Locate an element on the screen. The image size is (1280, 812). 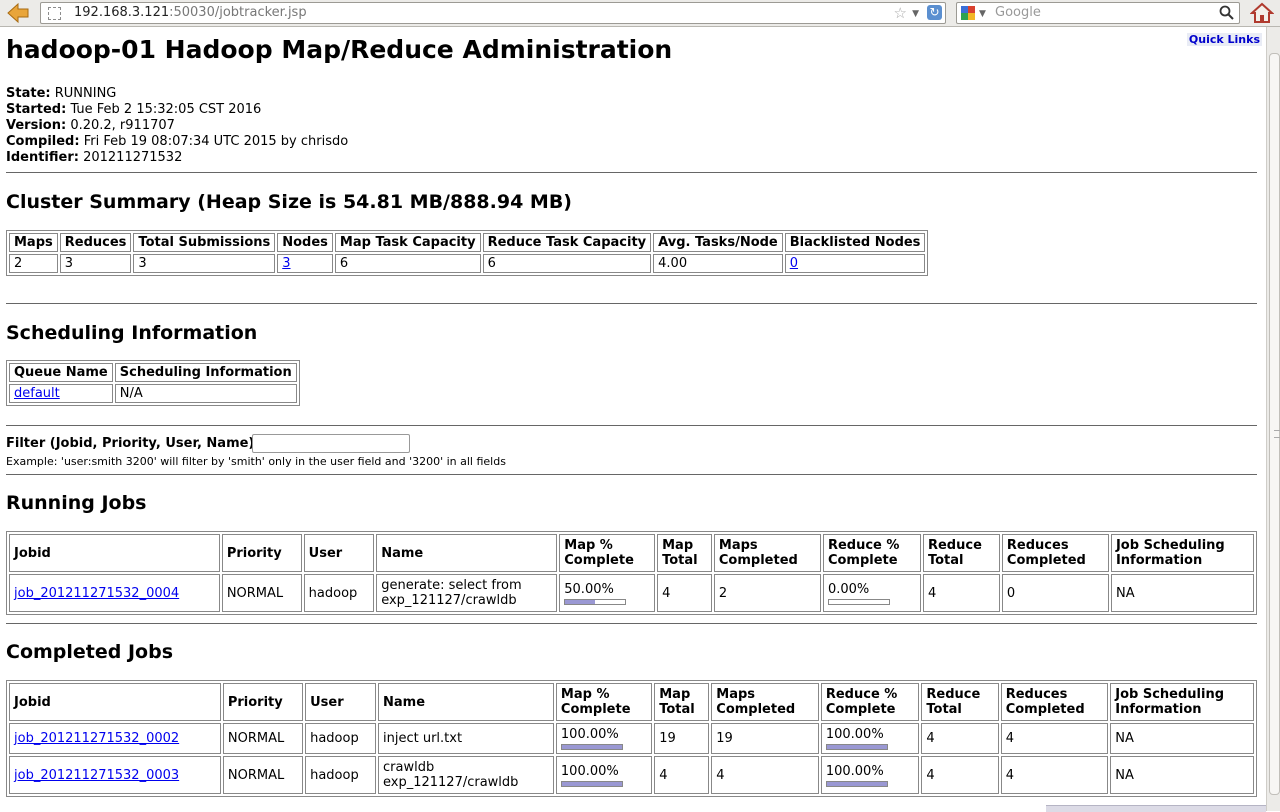
header-line: Information is located at coordinates (1159, 560).